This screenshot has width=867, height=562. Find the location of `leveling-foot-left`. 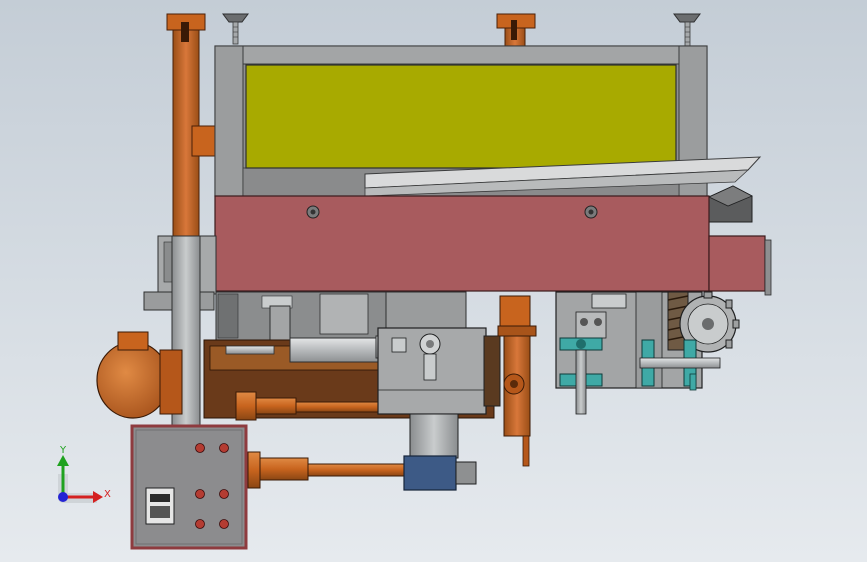

leveling-foot-left is located at coordinates (235, 29).